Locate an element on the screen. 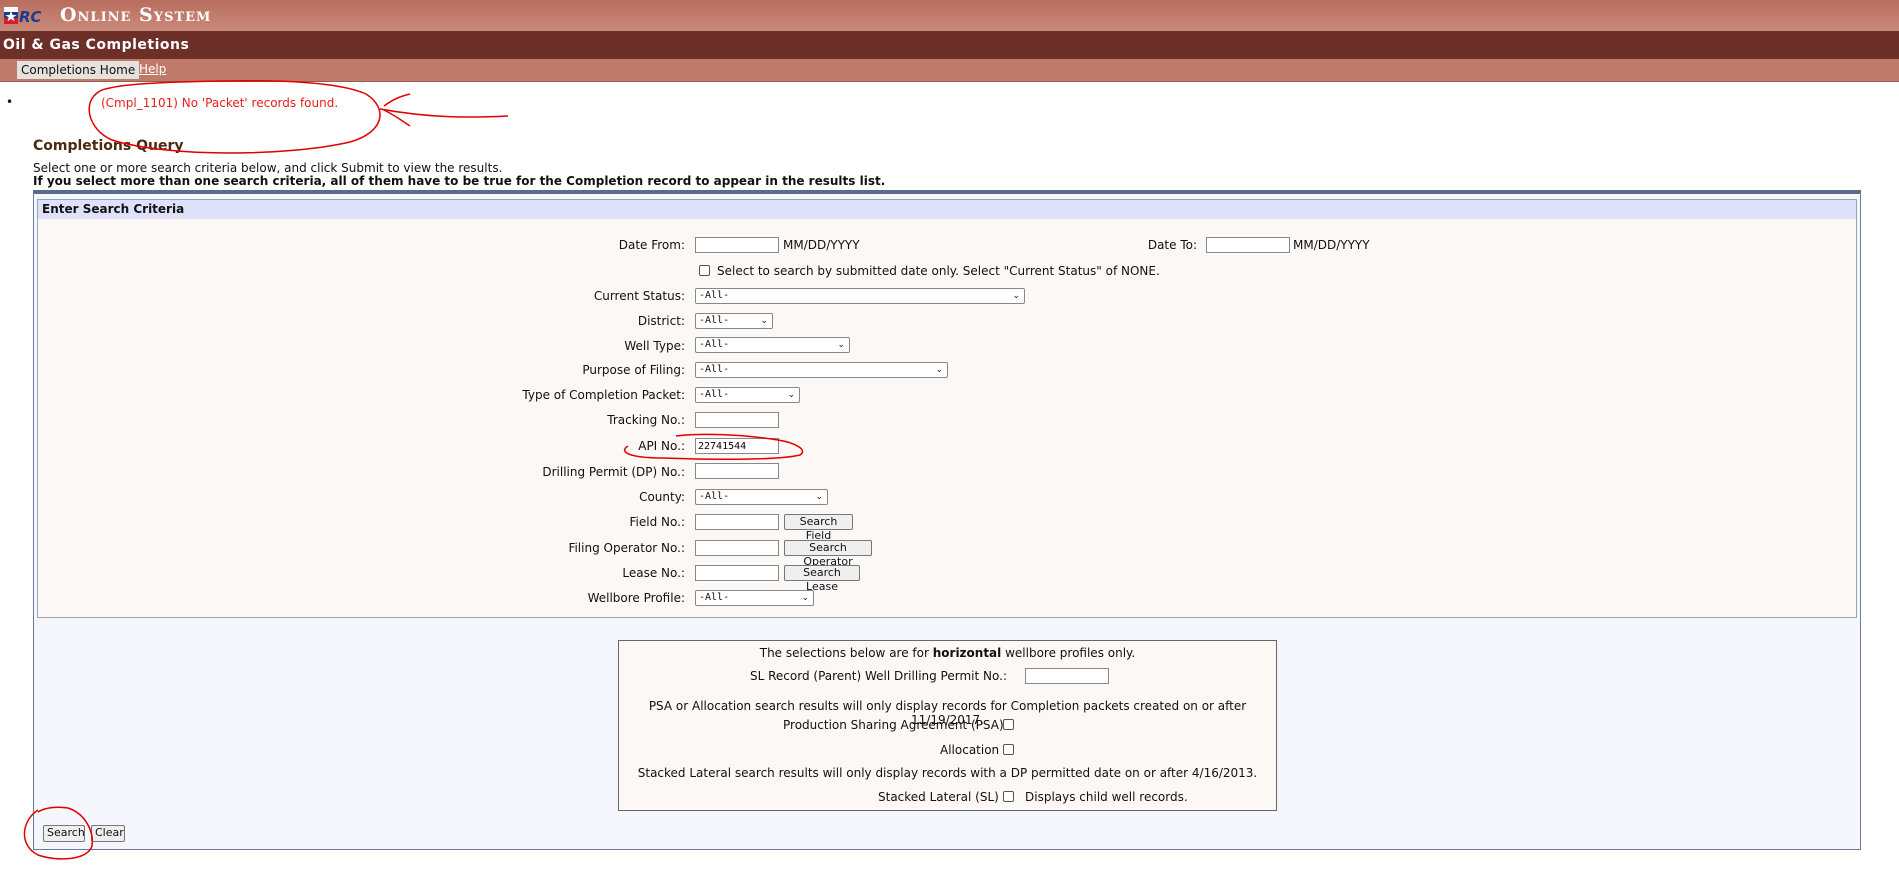  lease-input is located at coordinates (737, 573).